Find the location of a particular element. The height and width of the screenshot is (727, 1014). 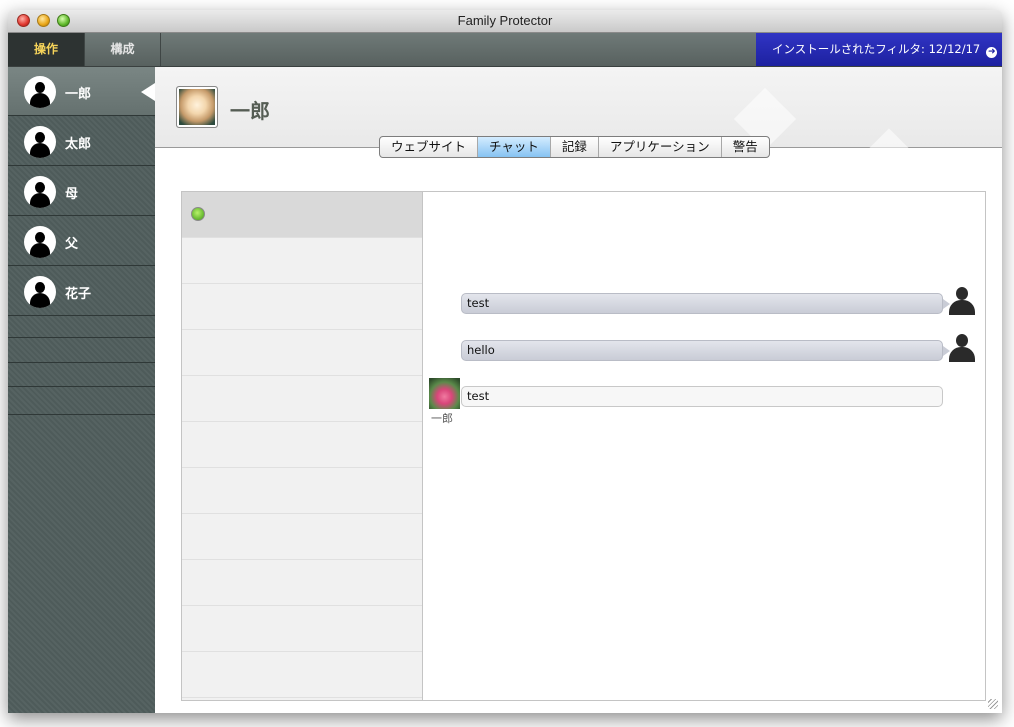

installed-filter-label: インストールされたフィルタ: 12/12/17 is located at coordinates (876, 49).